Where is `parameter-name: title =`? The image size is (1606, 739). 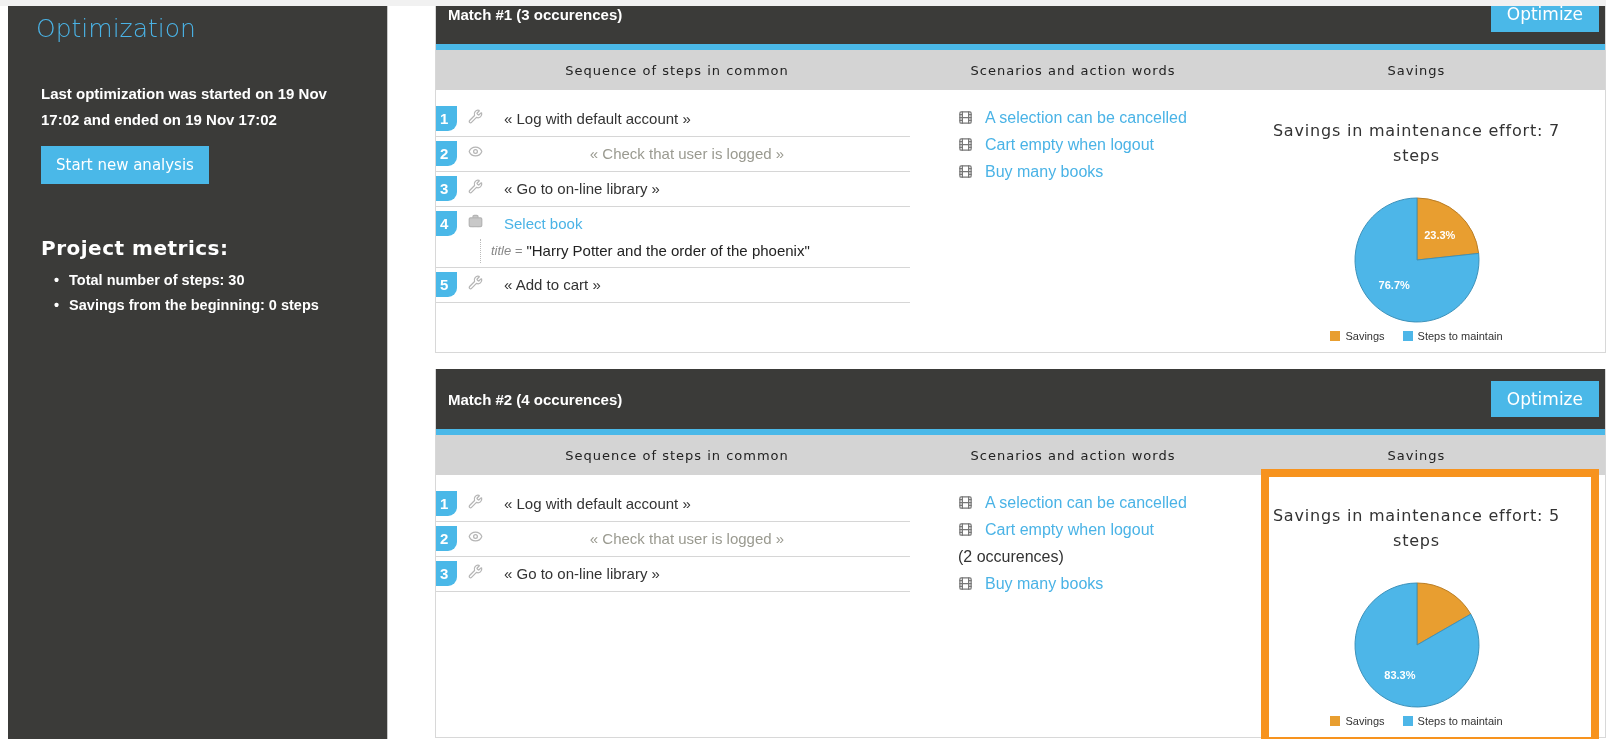
parameter-name: title = is located at coordinates (507, 251).